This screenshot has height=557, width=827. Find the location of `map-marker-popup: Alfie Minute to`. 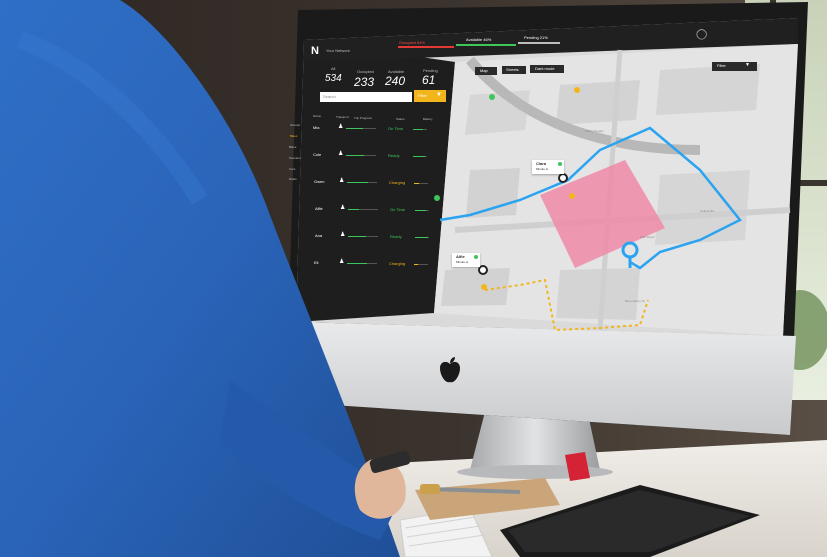

map-marker-popup: Alfie Minute to is located at coordinates (466, 260).